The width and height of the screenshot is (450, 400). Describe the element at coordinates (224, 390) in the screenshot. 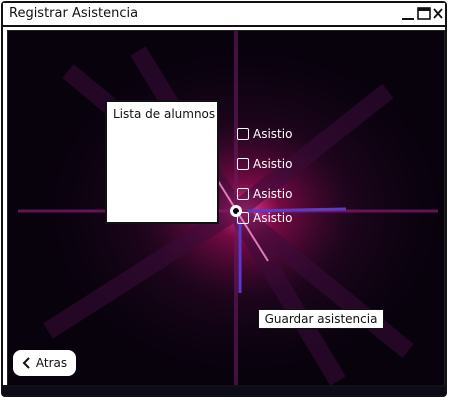

I see `bottom-bar` at that location.